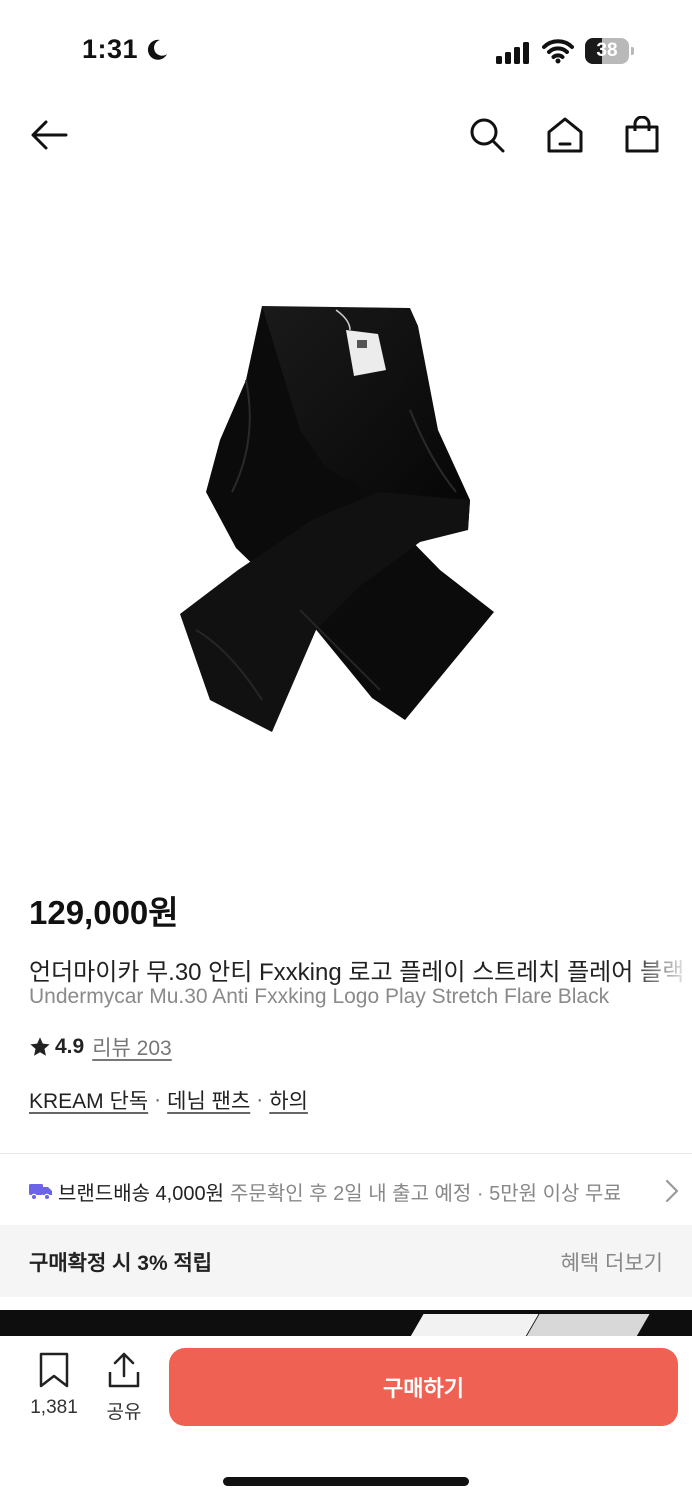  Describe the element at coordinates (612, 1262) in the screenshot. I see `benefit-more-link: 혜택 더보기` at that location.